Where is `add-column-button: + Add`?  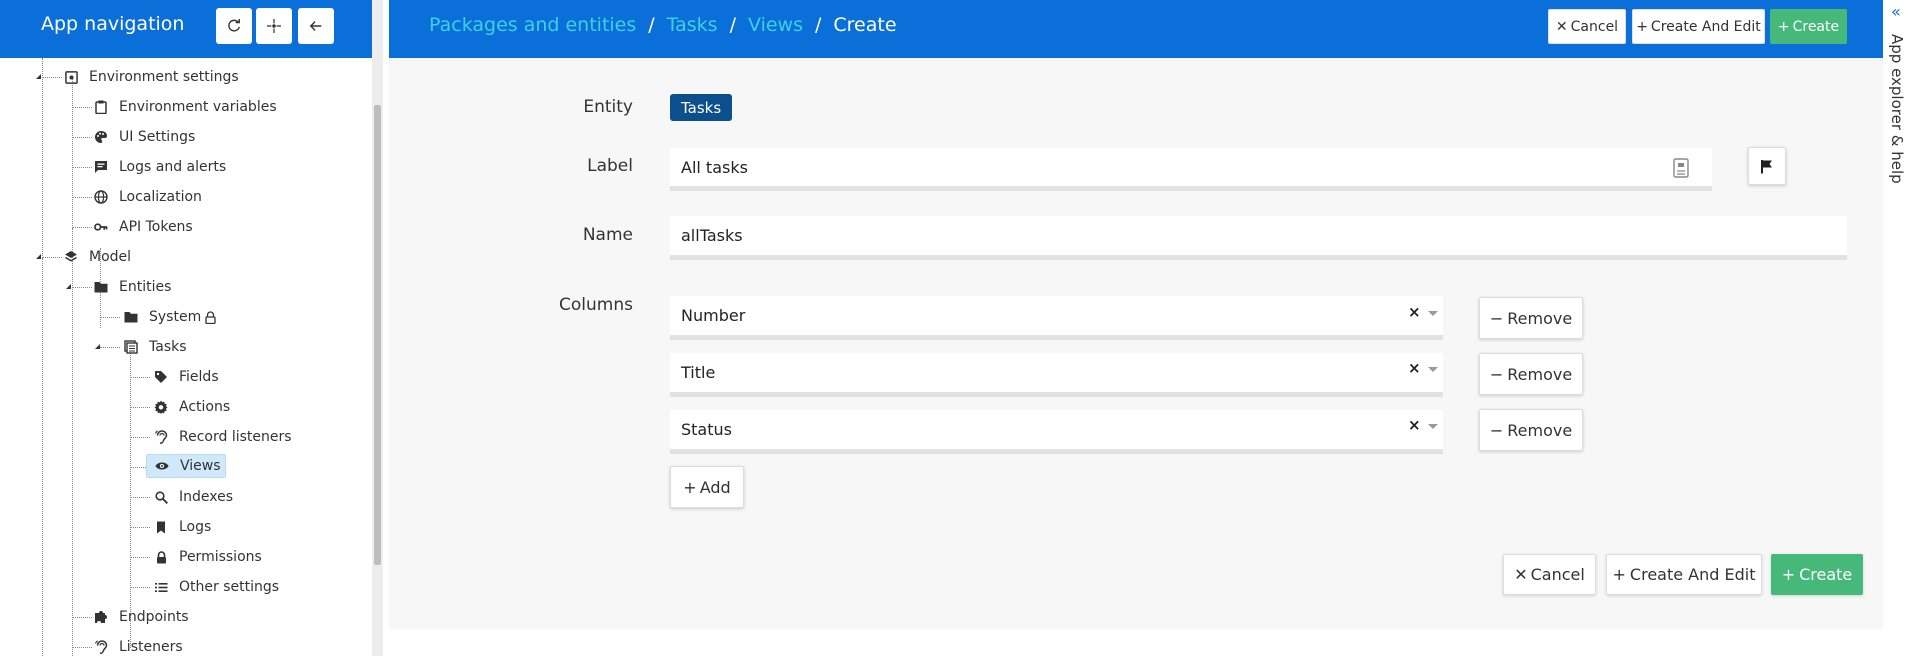 add-column-button: + Add is located at coordinates (707, 487).